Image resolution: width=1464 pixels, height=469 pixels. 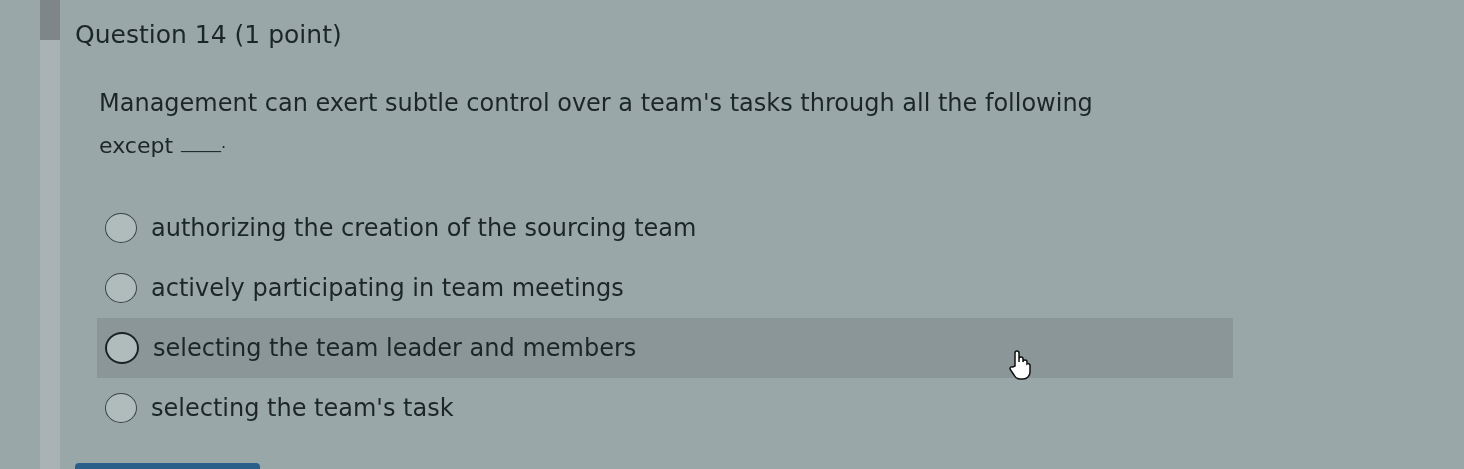 I want to click on answer-option: selecting the team leader and members, so click(x=665, y=348).